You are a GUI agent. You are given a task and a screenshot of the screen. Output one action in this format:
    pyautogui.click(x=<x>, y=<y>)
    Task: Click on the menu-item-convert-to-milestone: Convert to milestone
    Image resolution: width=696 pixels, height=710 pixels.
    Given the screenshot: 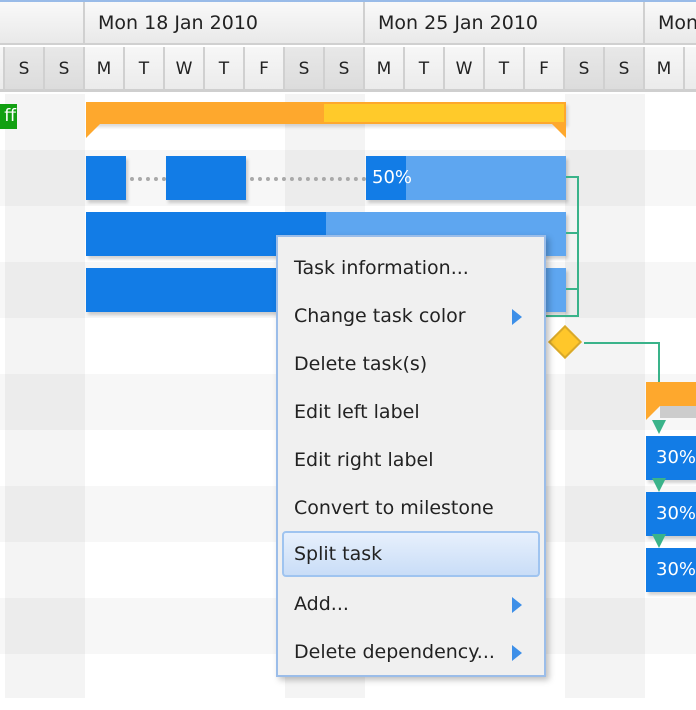 What is the action you would take?
    pyautogui.click(x=411, y=508)
    